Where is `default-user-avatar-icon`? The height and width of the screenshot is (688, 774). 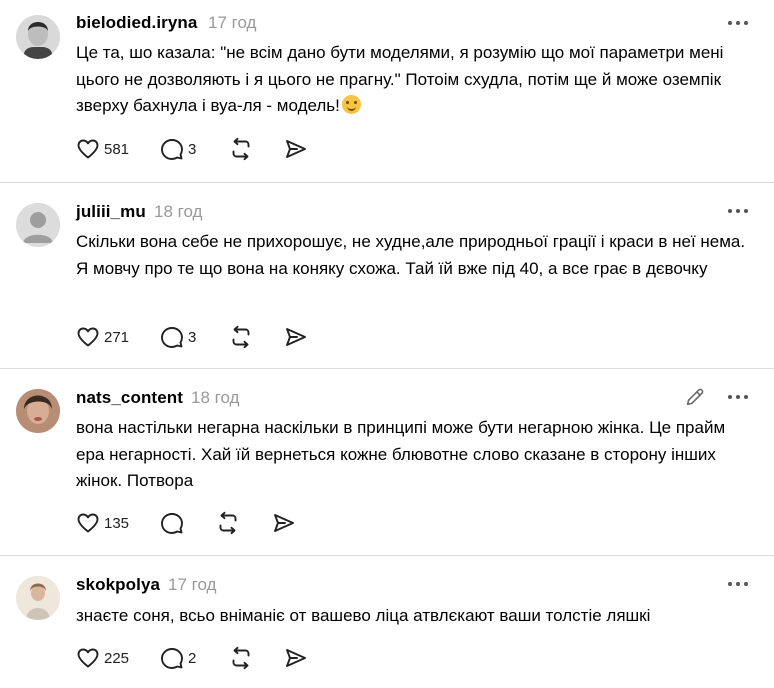
default-user-avatar-icon is located at coordinates (38, 225).